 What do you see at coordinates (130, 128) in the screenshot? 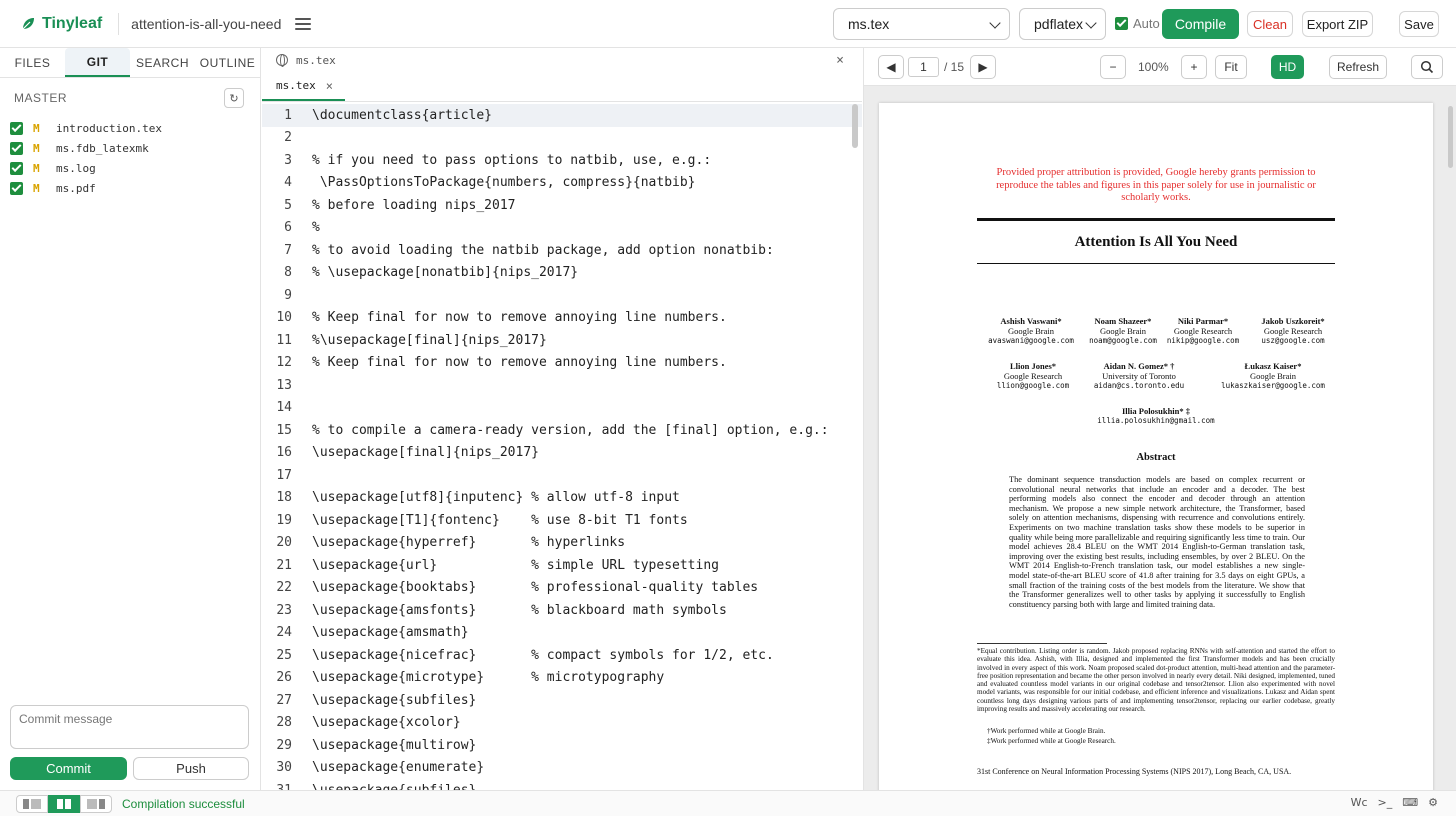
I see `list-item: M introduction.tex` at bounding box center [130, 128].